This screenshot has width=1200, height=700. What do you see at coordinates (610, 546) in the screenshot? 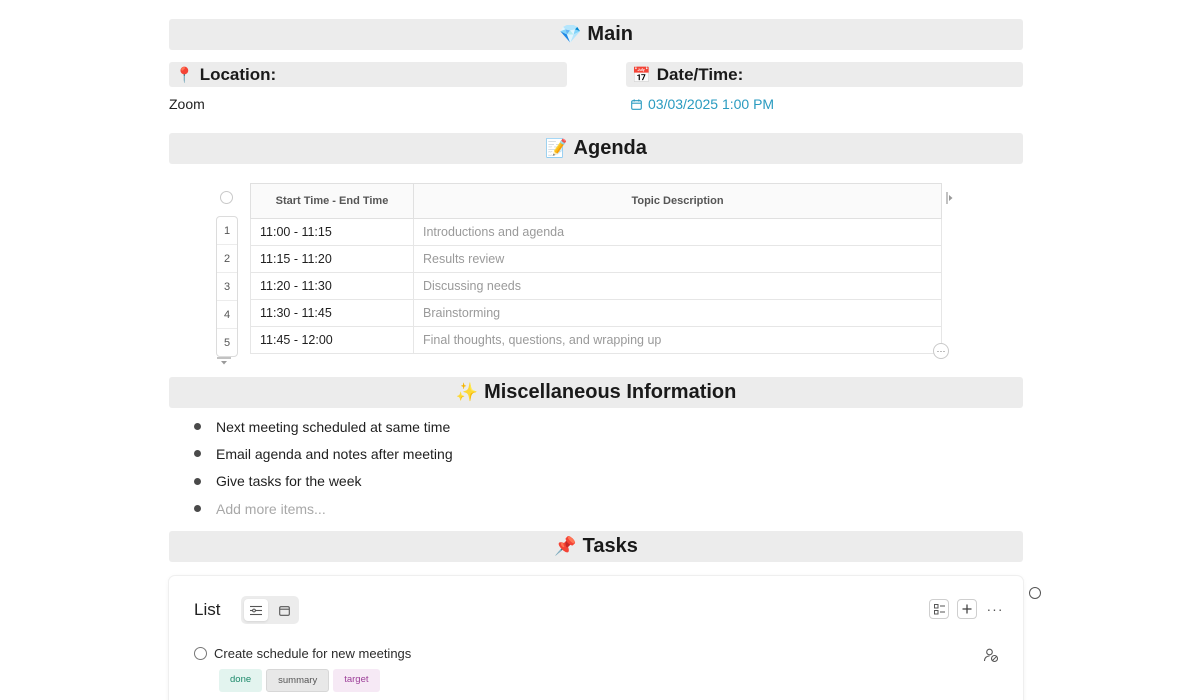
I see `section-title: Tasks` at bounding box center [610, 546].